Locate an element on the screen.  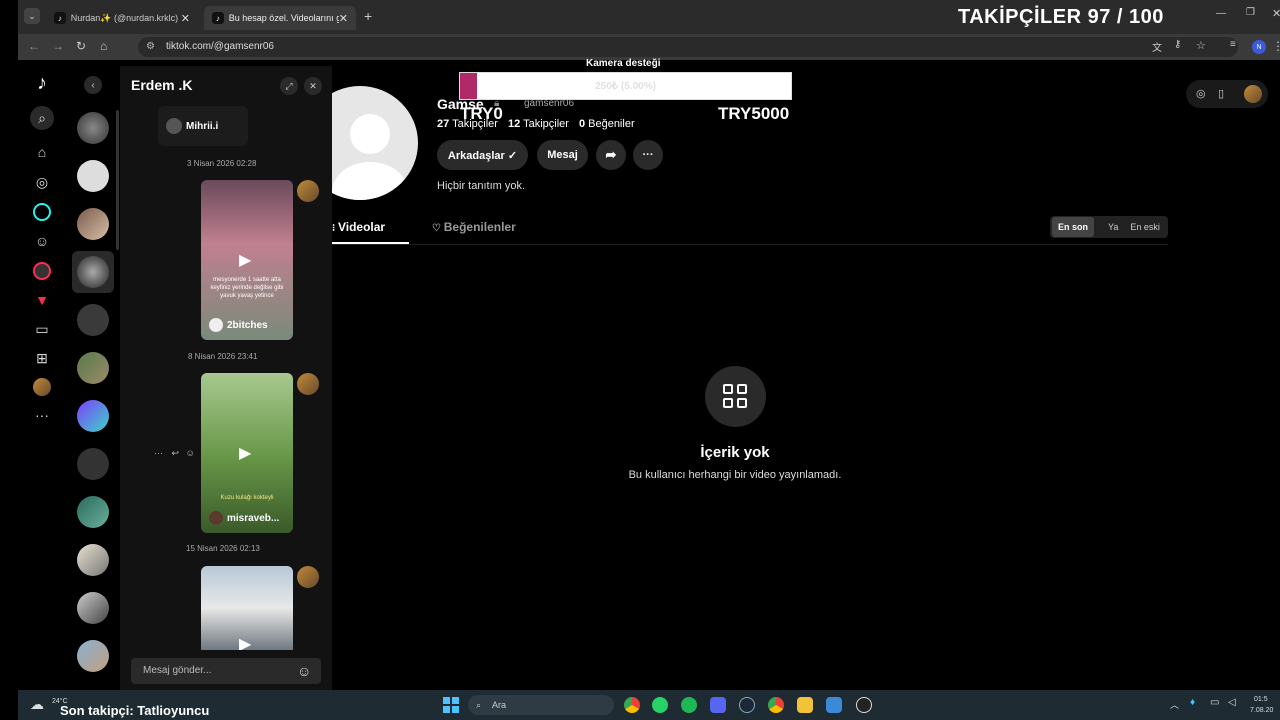
device-icon: ▯ is located at coordinates (1221, 93).